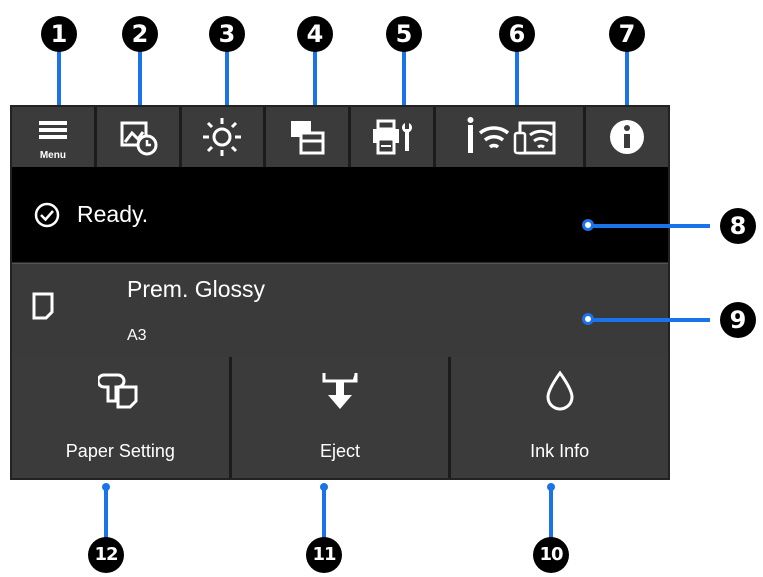  Describe the element at coordinates (738, 226) in the screenshot. I see `callout-number-8: 8` at that location.